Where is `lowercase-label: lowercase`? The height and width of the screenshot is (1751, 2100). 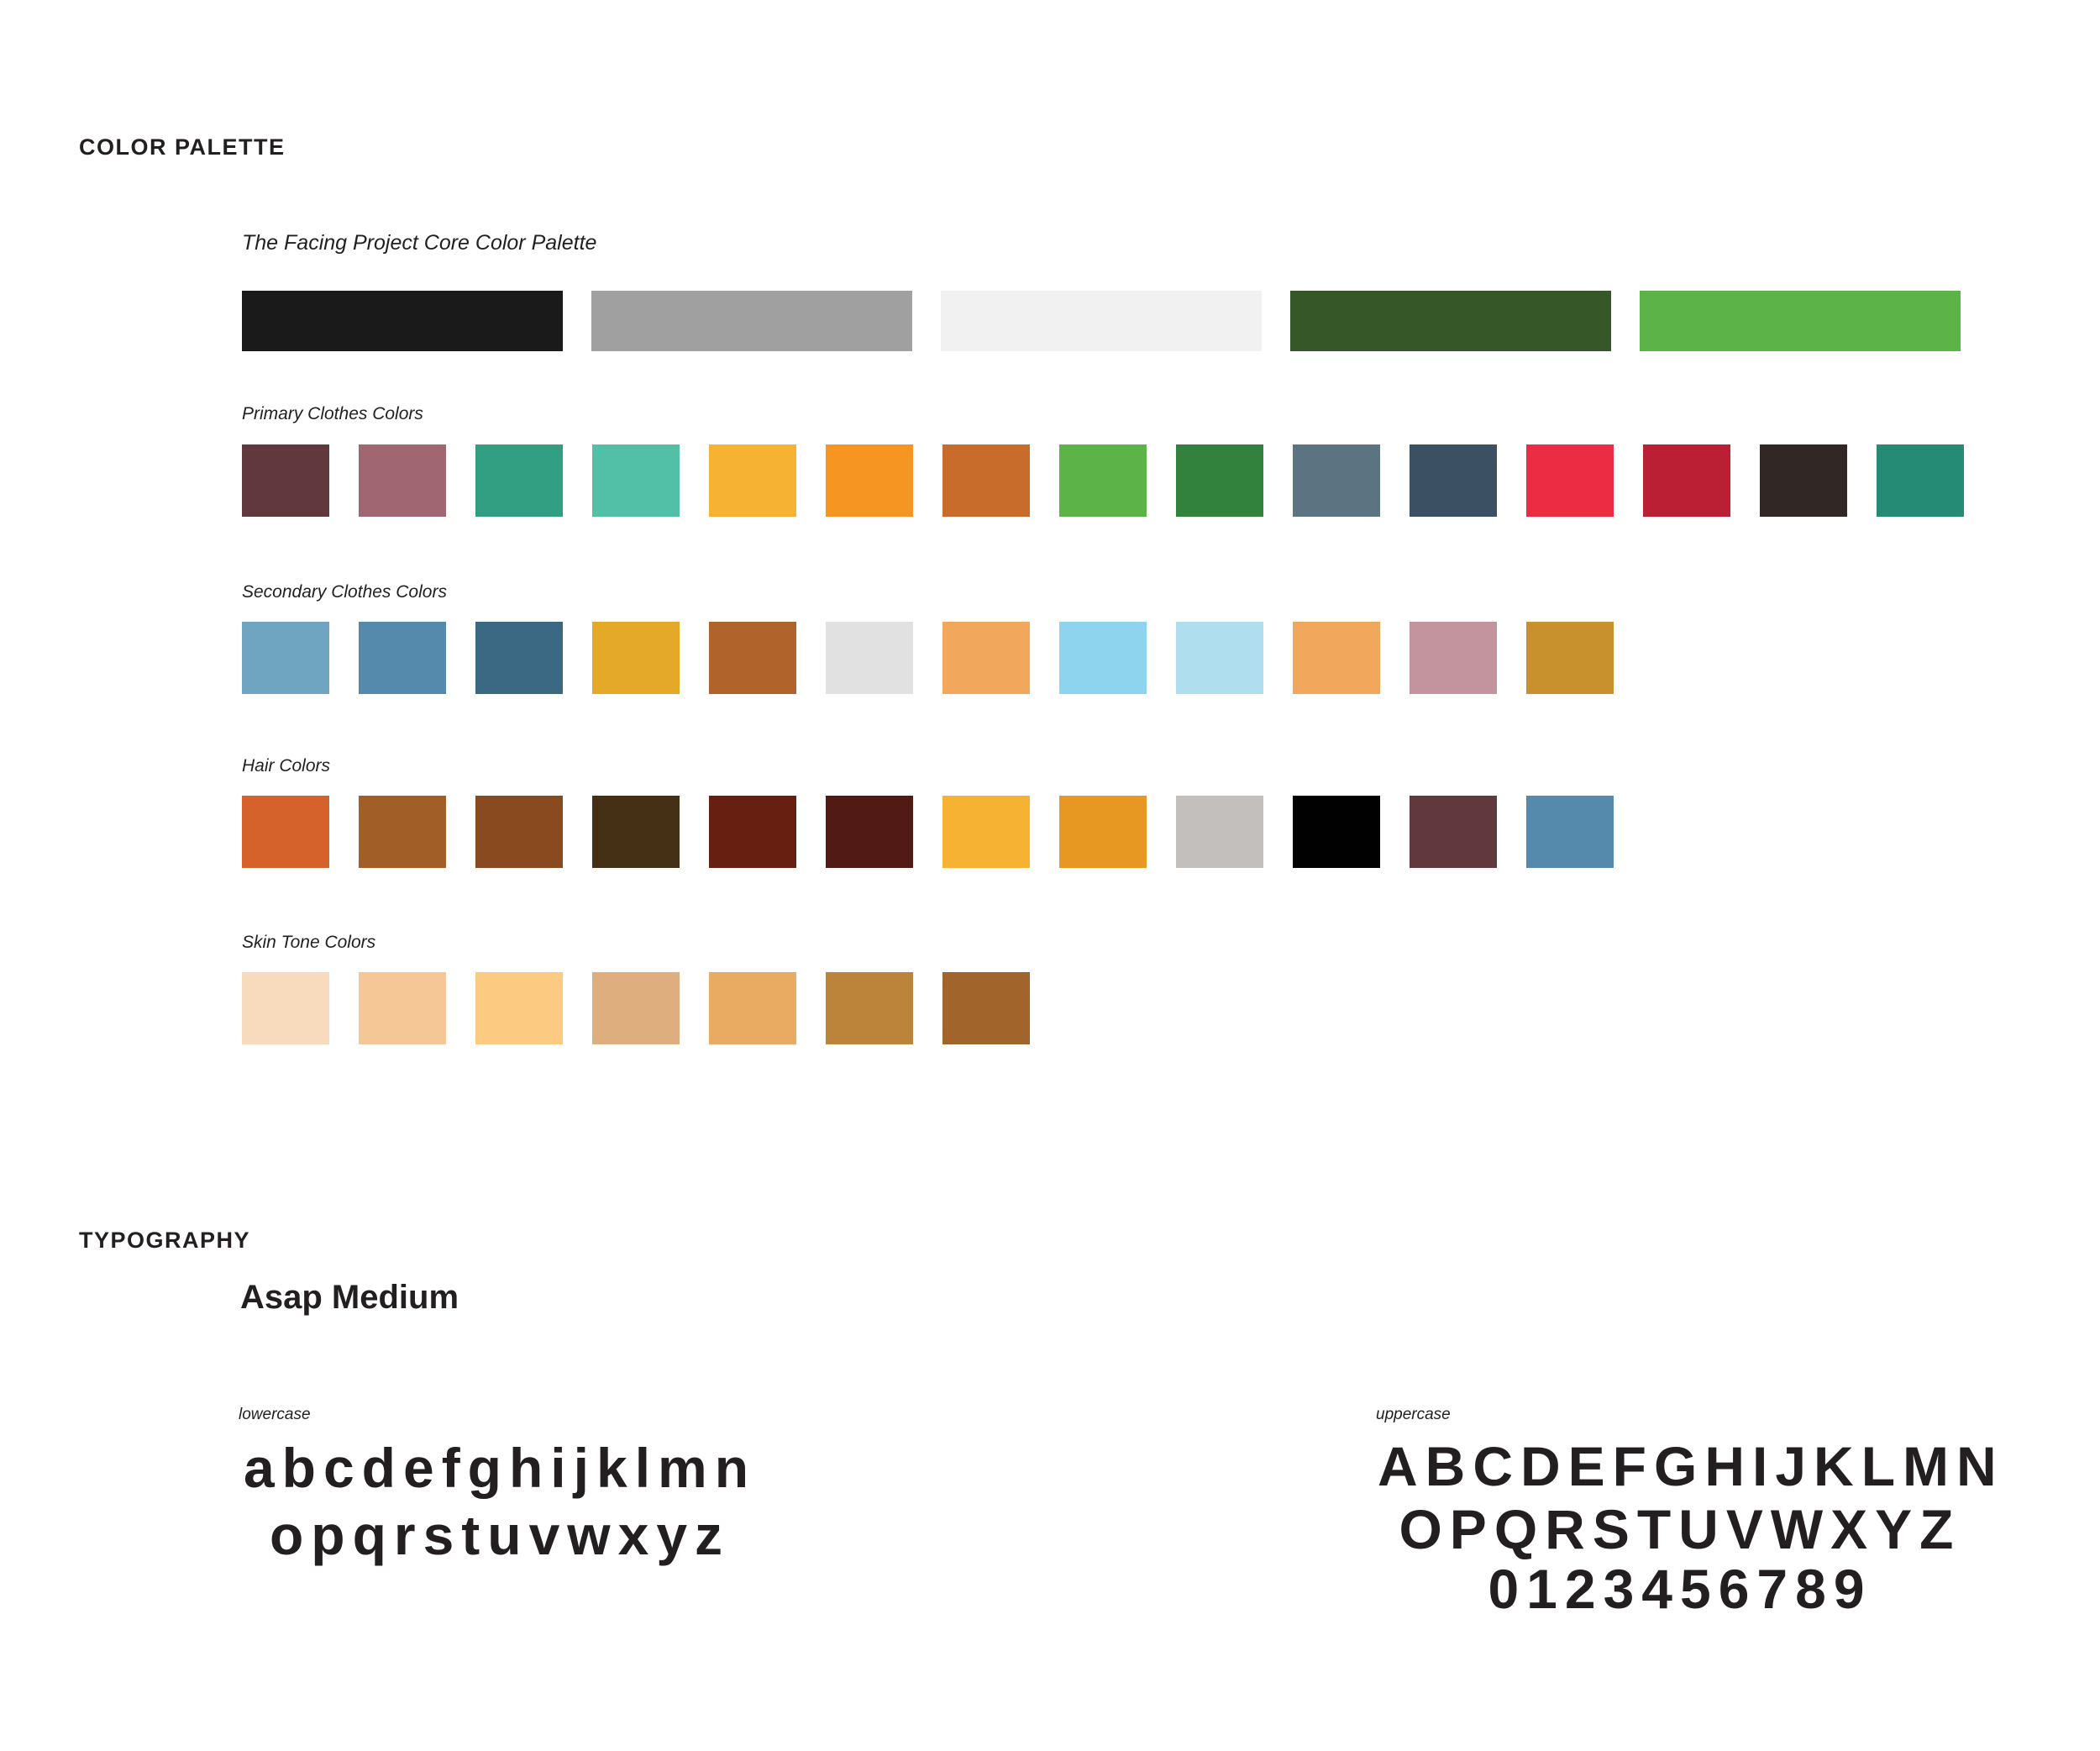 lowercase-label: lowercase is located at coordinates (275, 1414).